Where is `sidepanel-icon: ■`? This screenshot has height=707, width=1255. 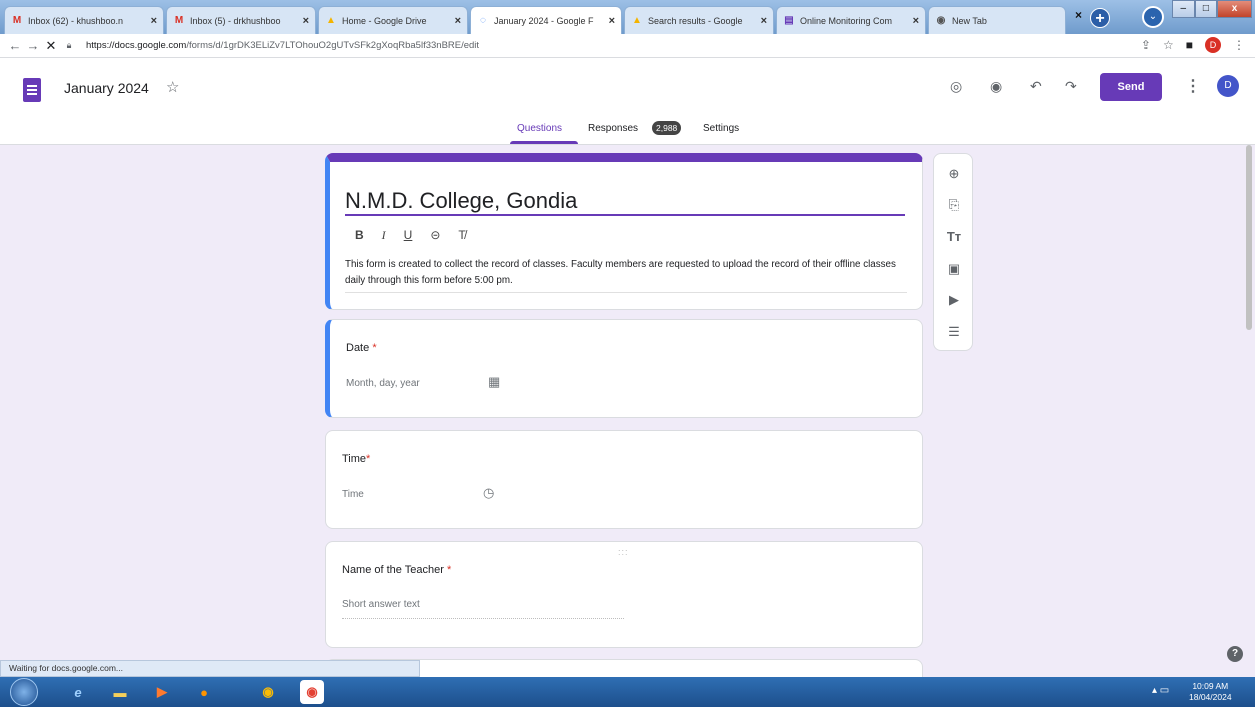
sidepanel-icon: ■ is located at coordinates (1189, 45).